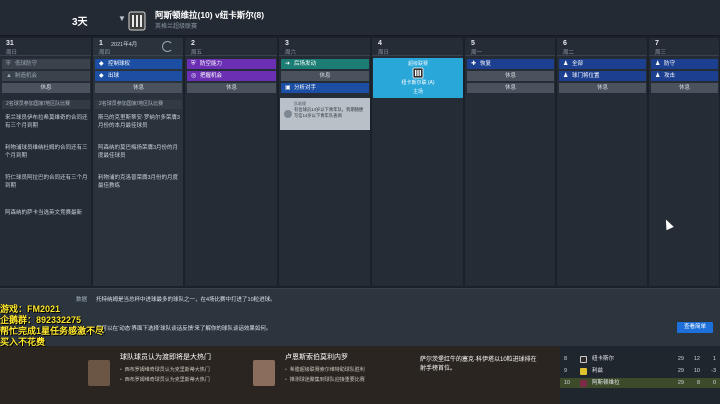  Describe the element at coordinates (193, 43) in the screenshot. I see `day-number: 2` at that location.